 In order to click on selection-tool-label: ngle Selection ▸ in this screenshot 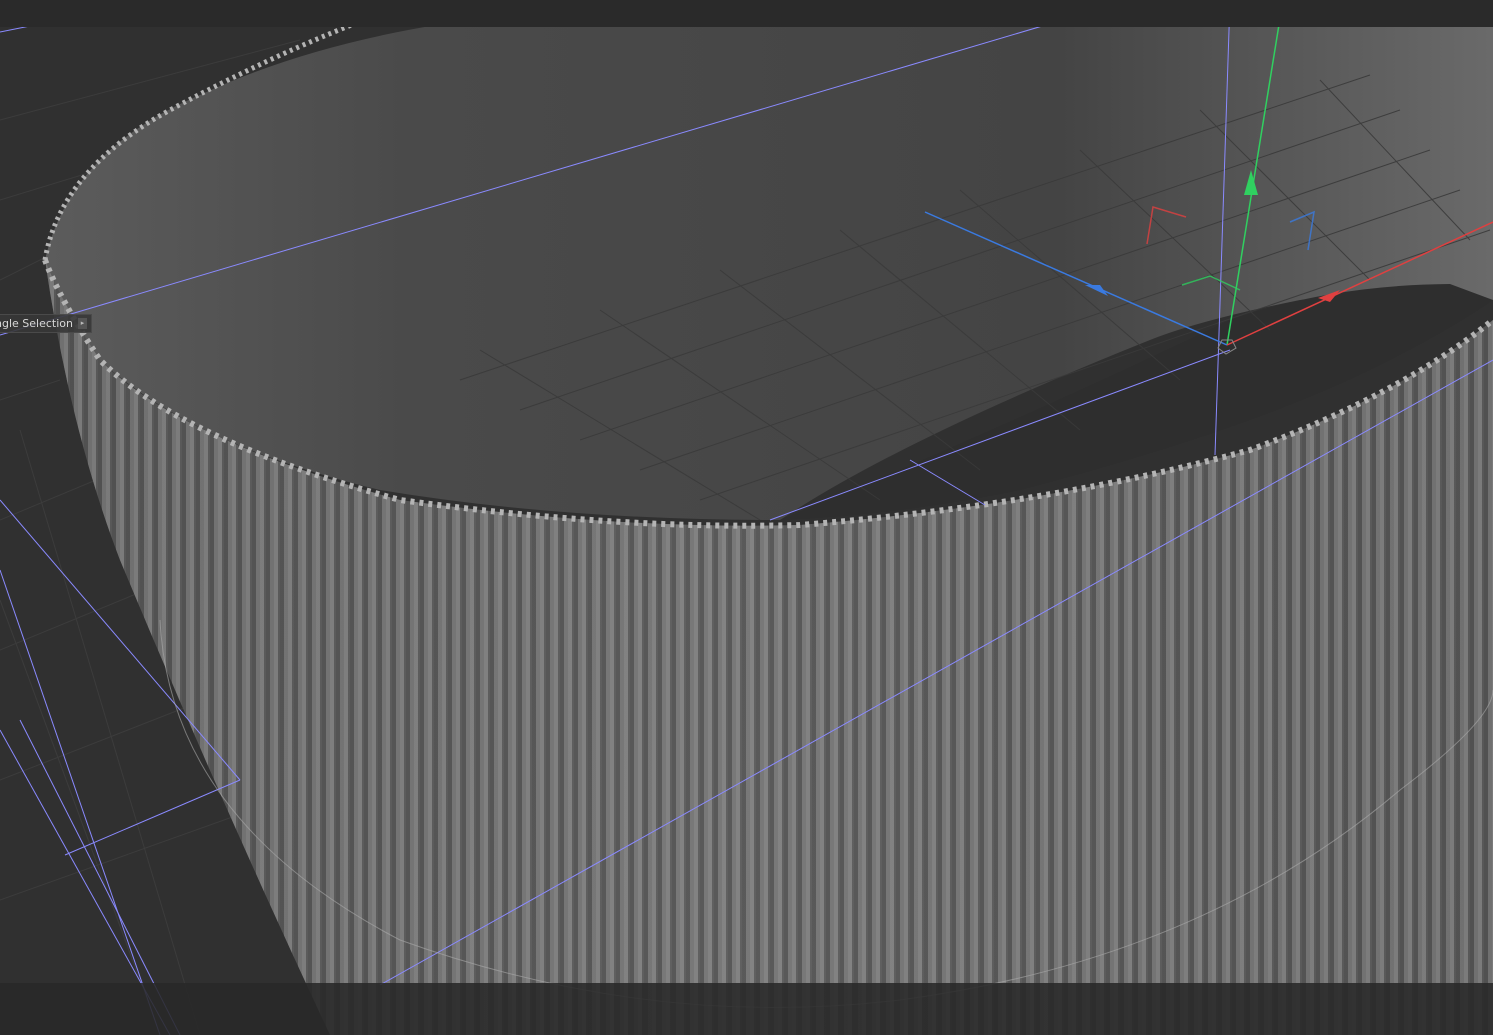, I will do `click(46, 323)`.